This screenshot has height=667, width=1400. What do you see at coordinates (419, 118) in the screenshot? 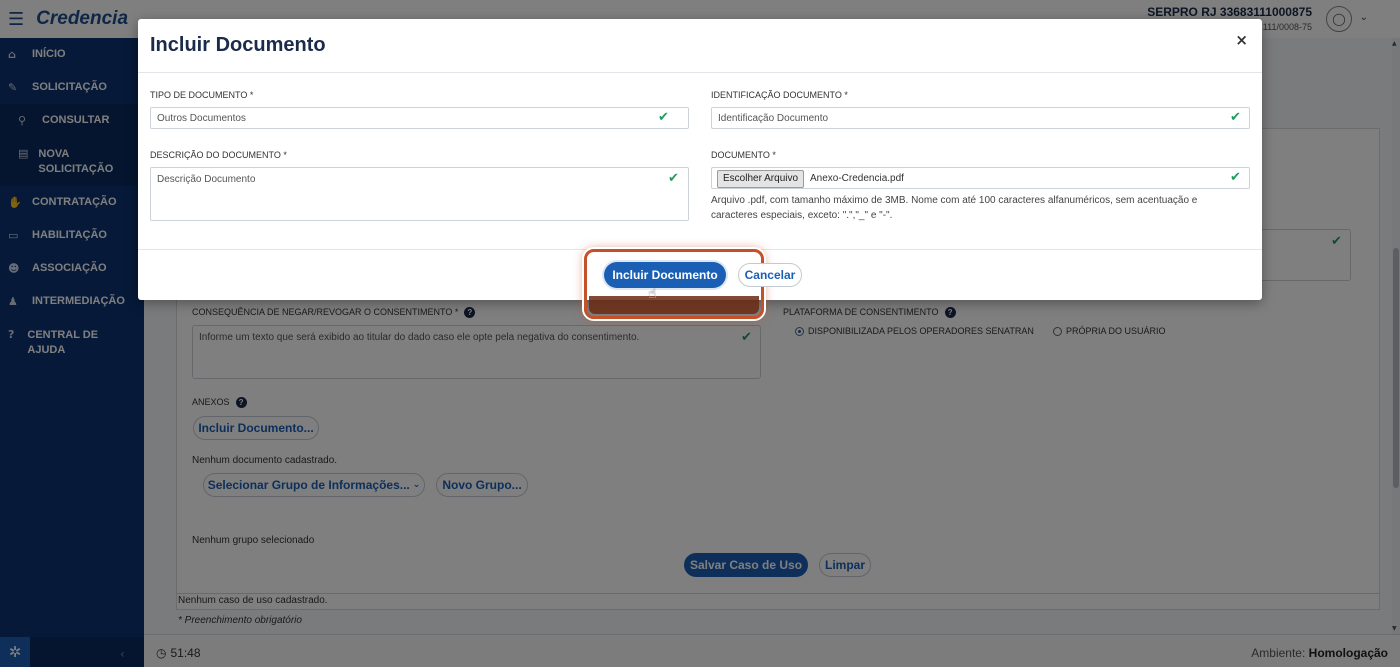
I see `doc-type-input: Outros Documentos` at bounding box center [419, 118].